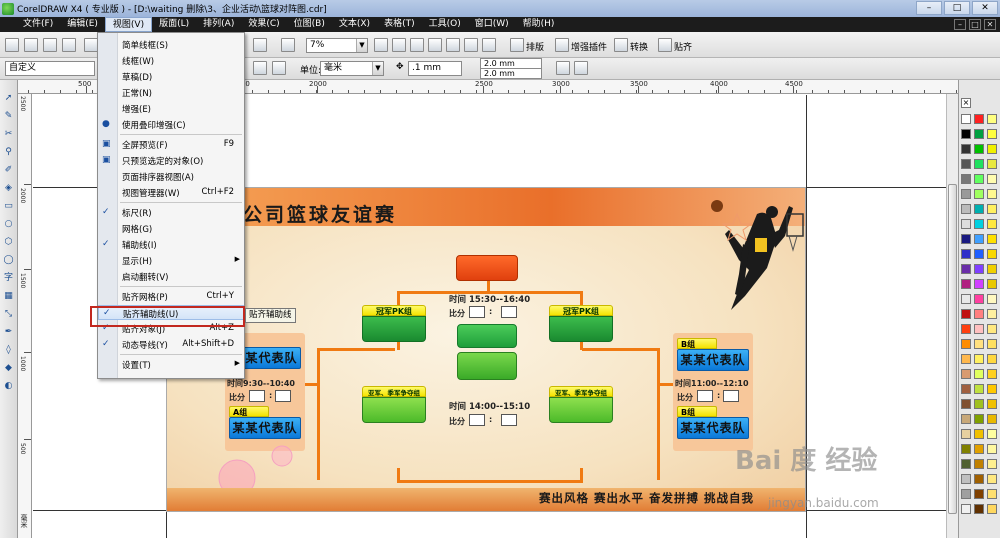  What do you see at coordinates (990, 24) in the screenshot?
I see `doc-close-button: ✕` at bounding box center [990, 24].